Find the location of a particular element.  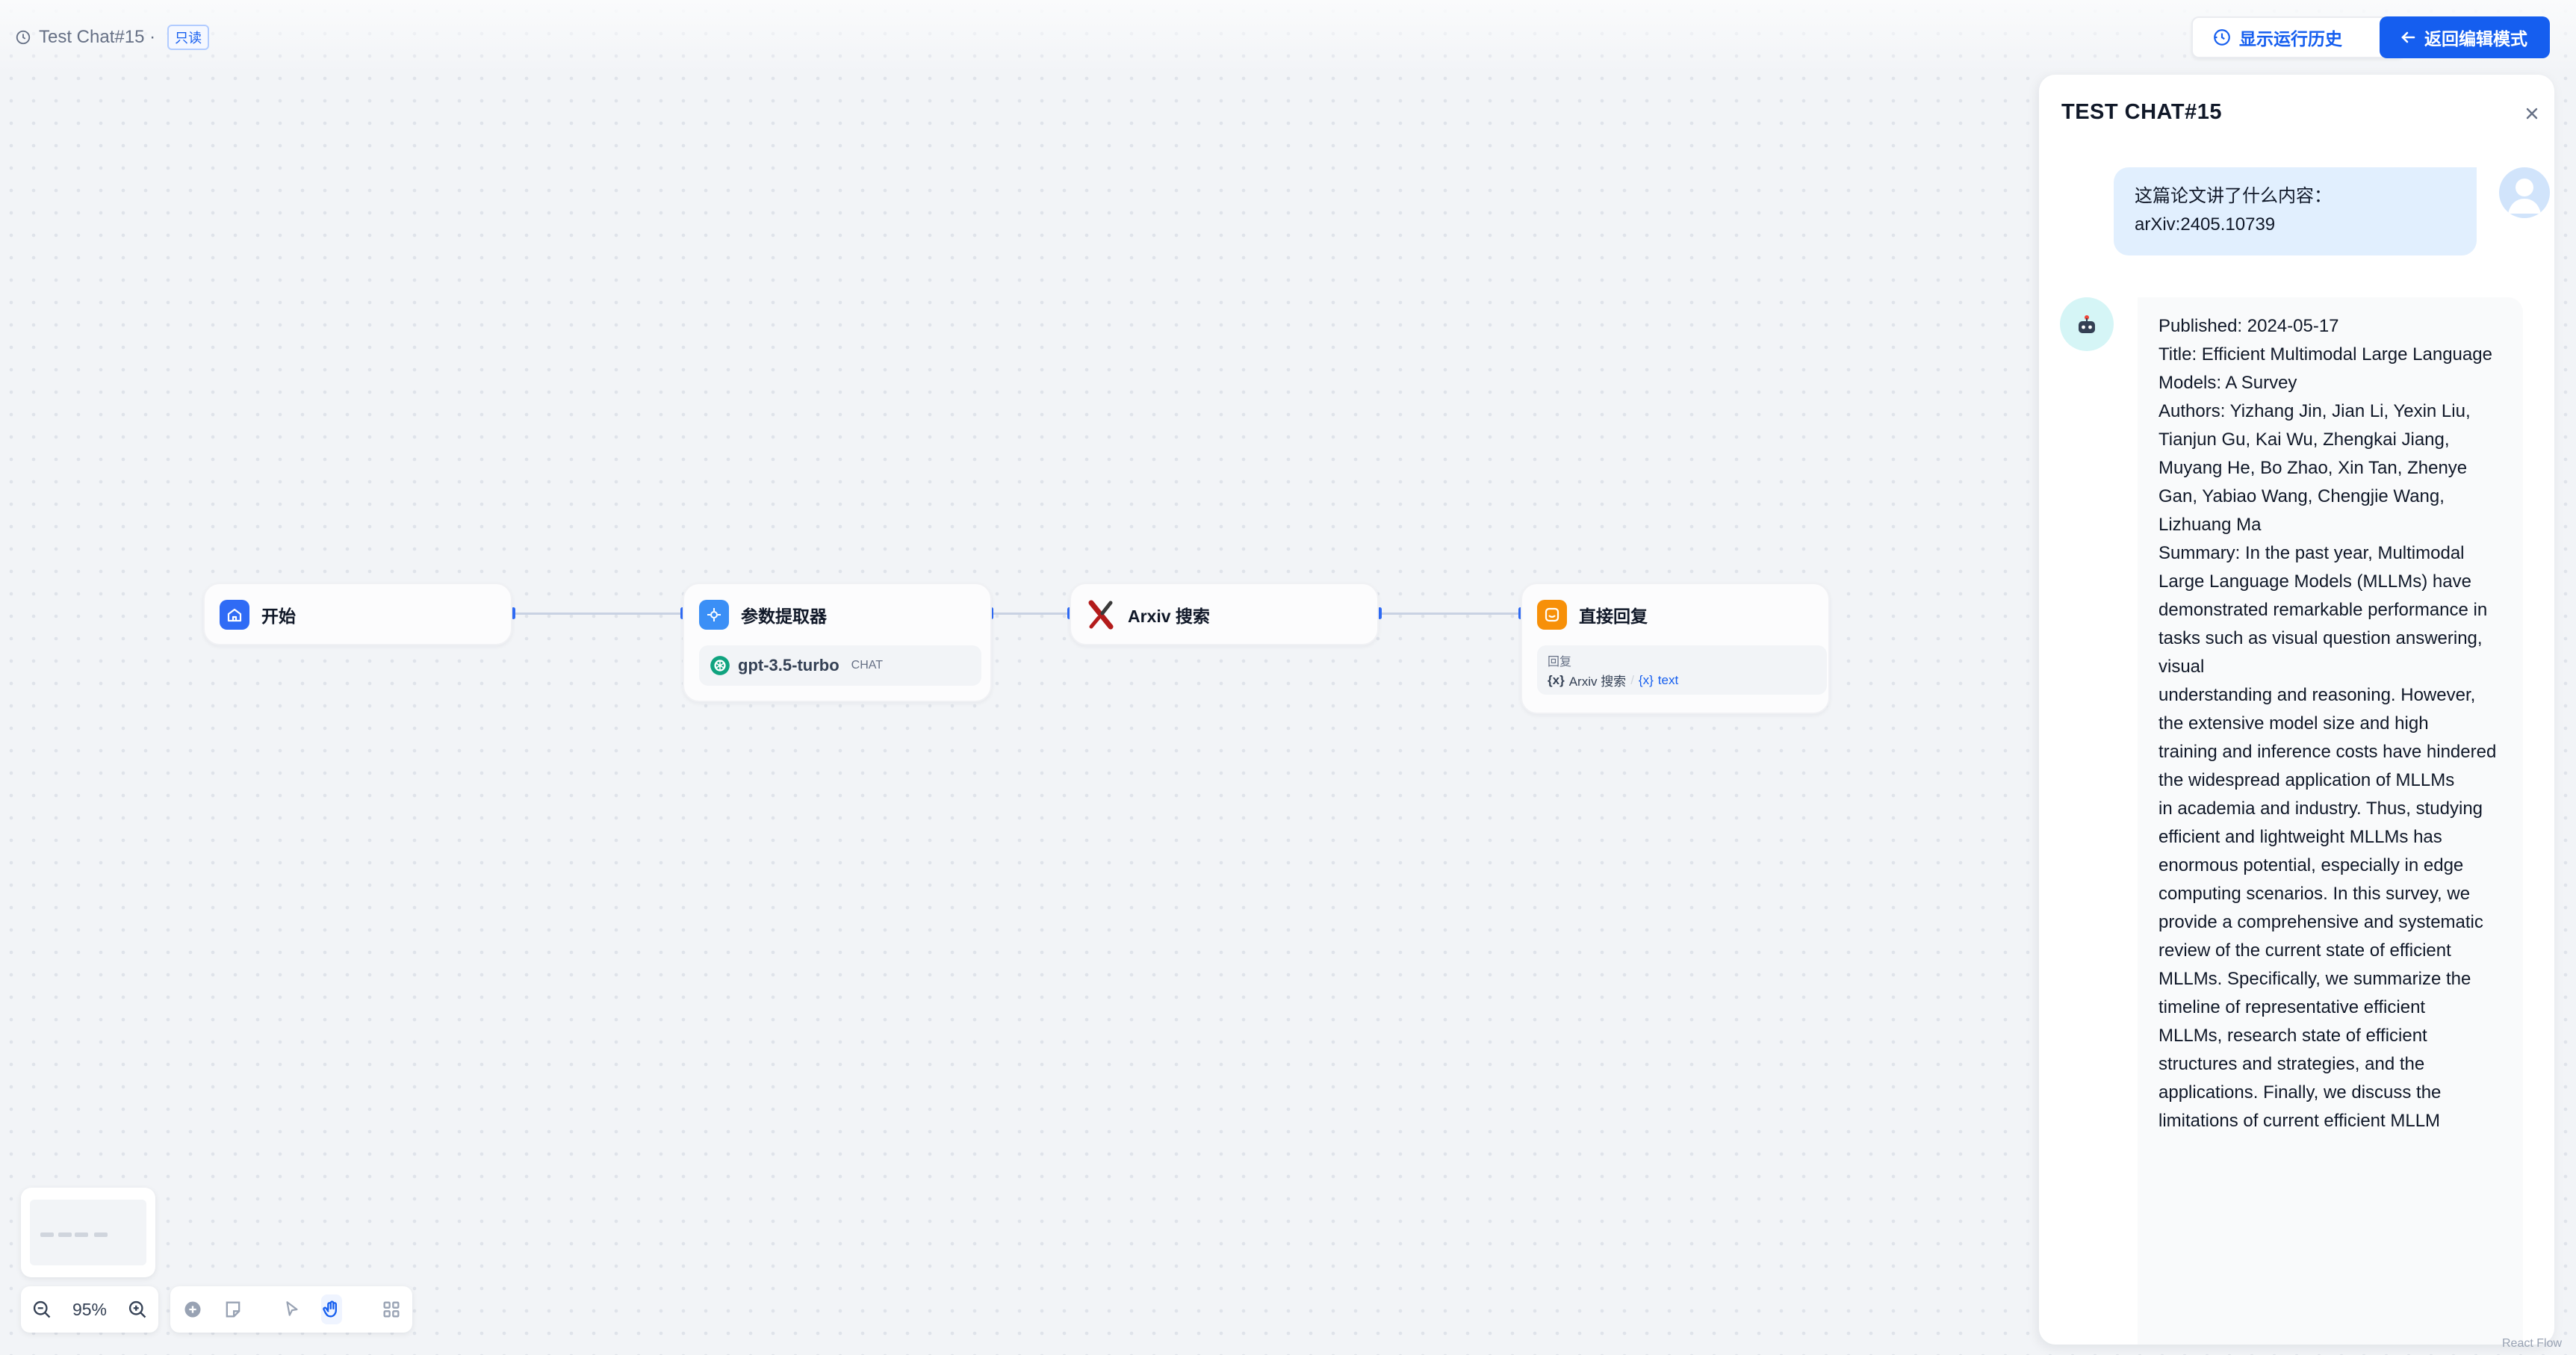

user-message: 这篇论文讲了什么内容： arXiv:2405.10739 is located at coordinates (2296, 211).